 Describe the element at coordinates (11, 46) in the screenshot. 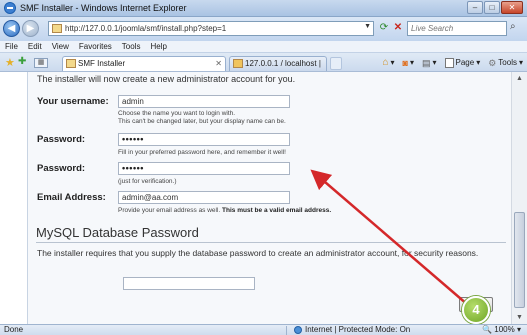

I see `menu-file: File` at that location.